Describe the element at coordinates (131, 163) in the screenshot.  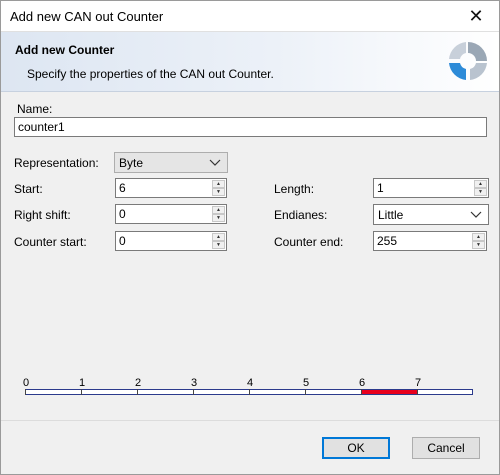
I see `representation-value: Byte` at that location.